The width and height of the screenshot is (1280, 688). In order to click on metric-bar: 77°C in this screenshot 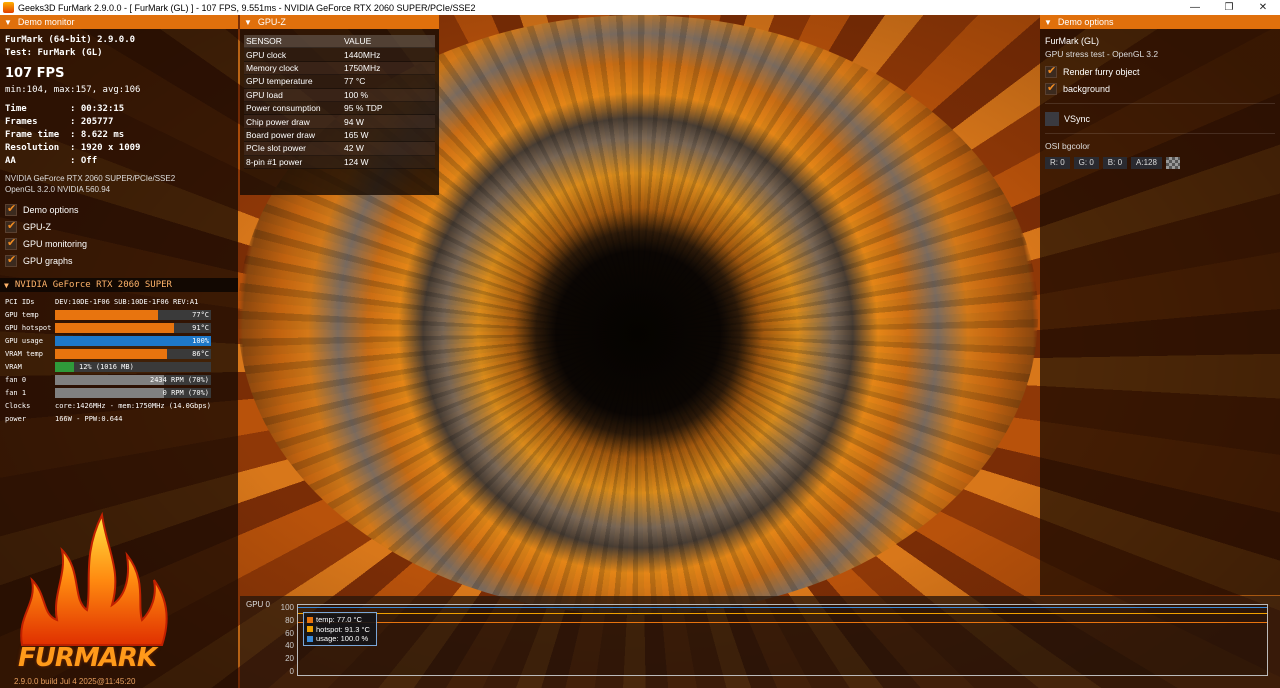, I will do `click(133, 314)`.